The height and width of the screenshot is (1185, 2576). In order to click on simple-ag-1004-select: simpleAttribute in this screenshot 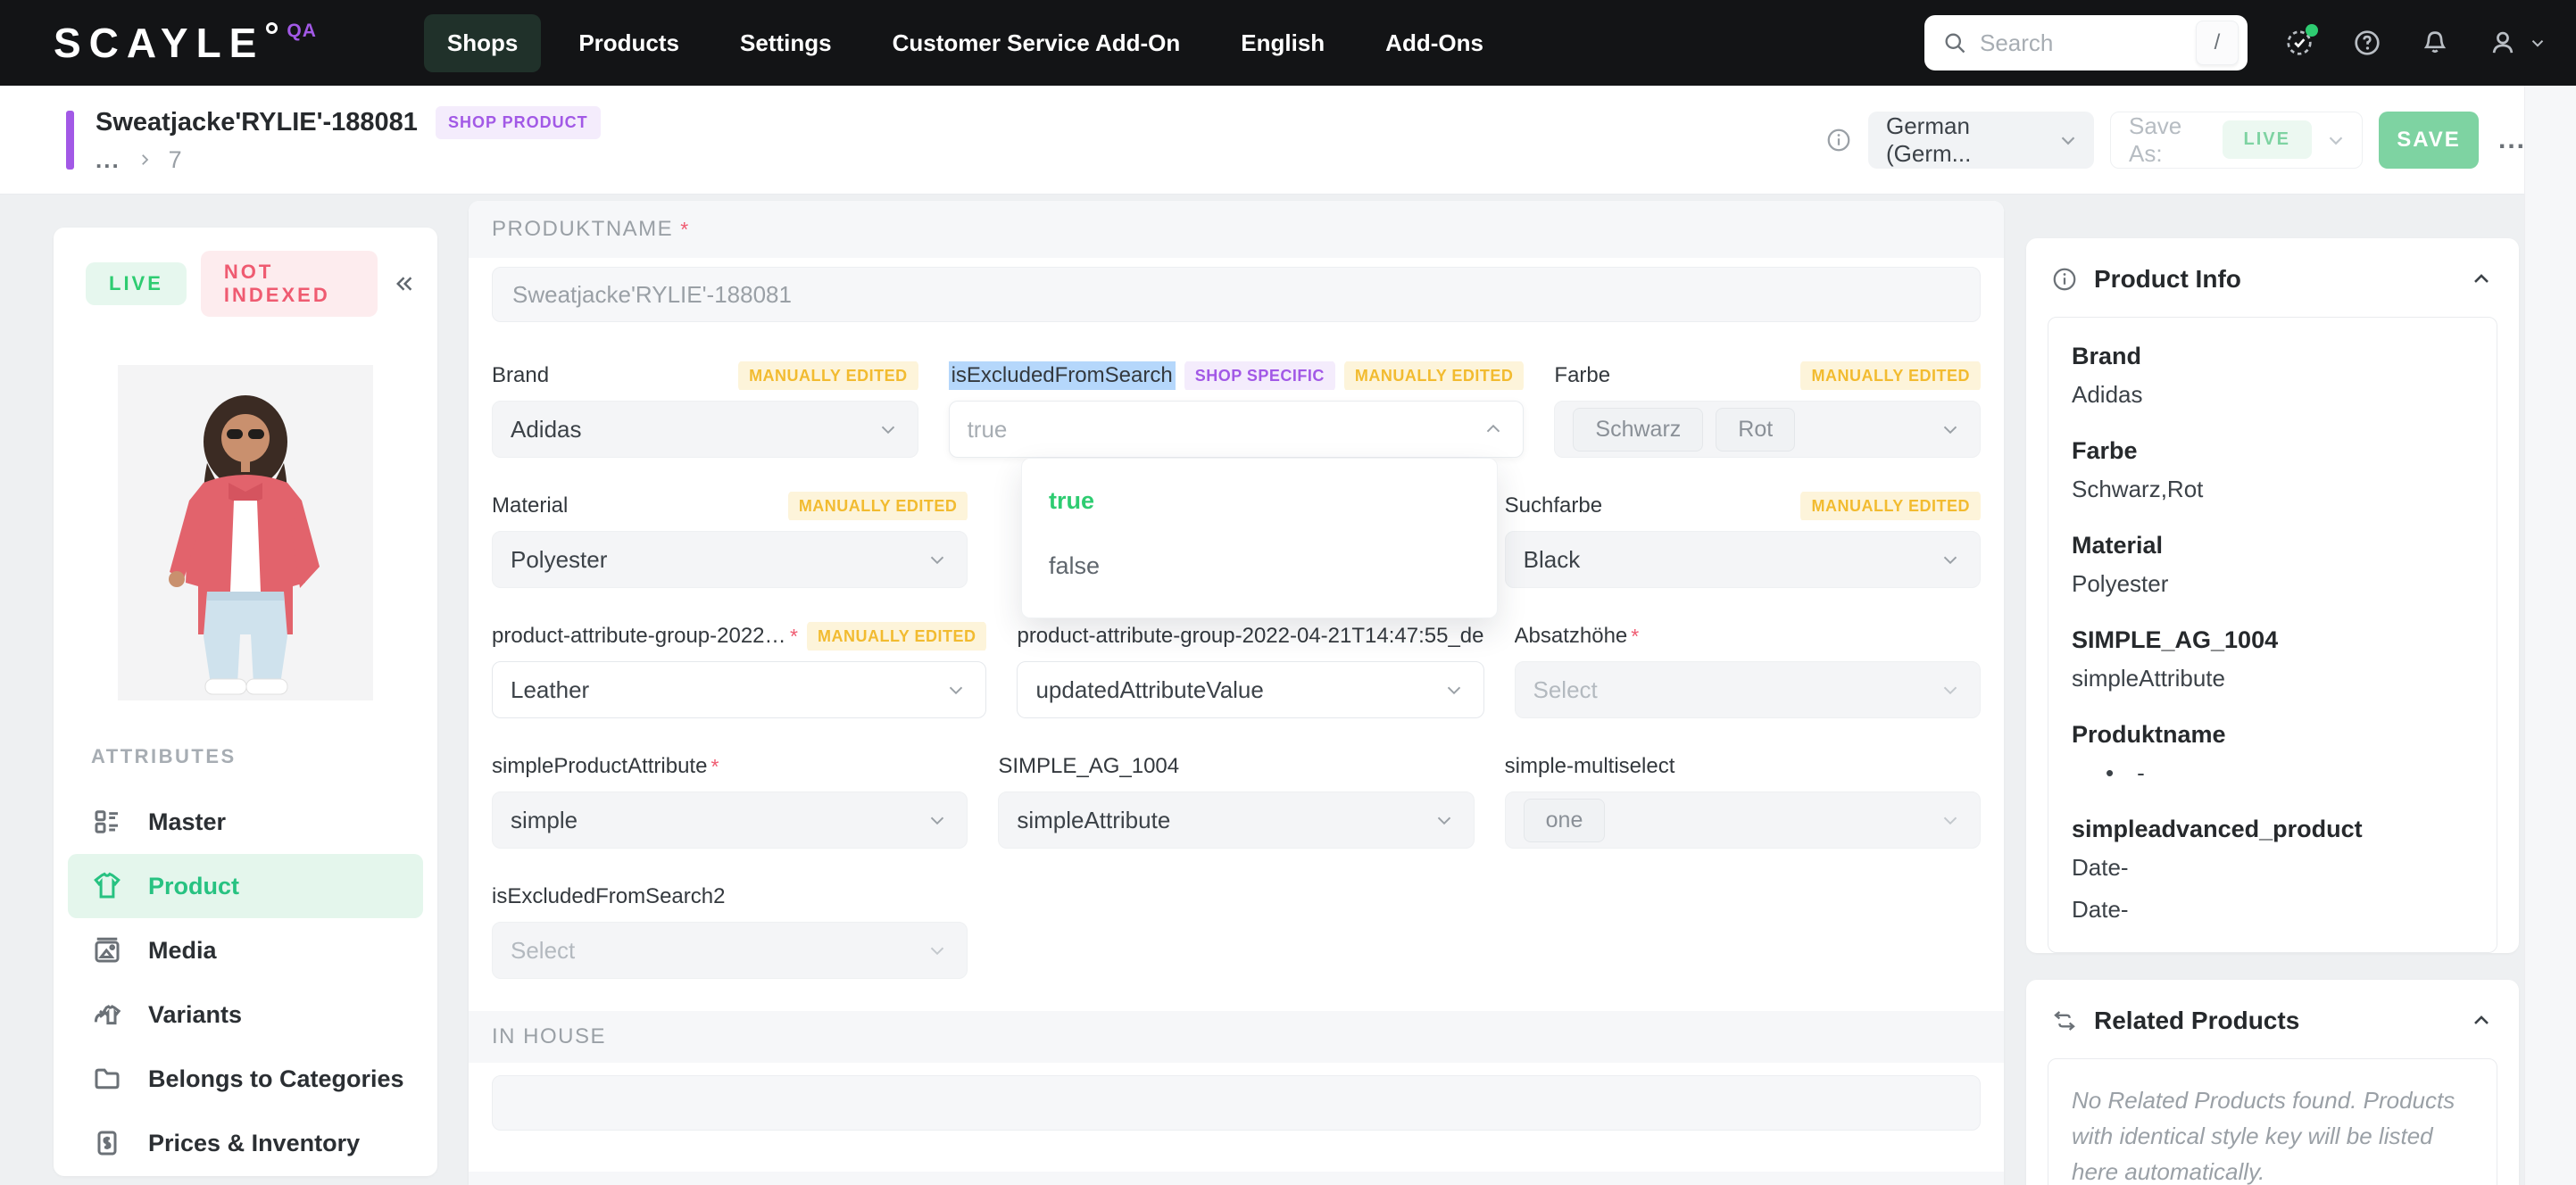, I will do `click(1236, 820)`.